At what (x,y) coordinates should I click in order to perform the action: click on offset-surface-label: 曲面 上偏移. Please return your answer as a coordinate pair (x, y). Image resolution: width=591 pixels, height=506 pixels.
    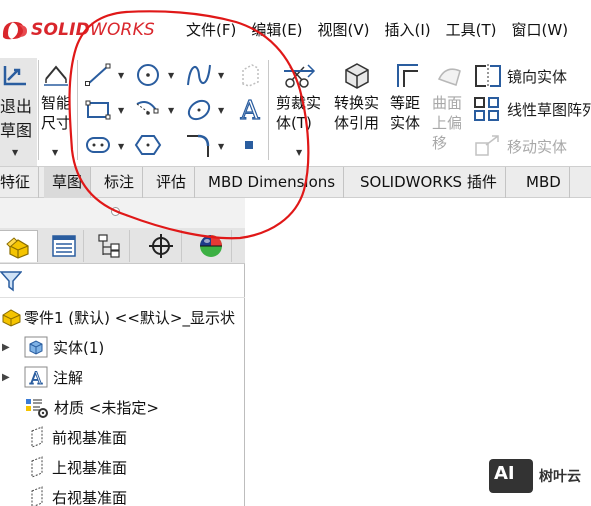
    Looking at the image, I should click on (447, 123).